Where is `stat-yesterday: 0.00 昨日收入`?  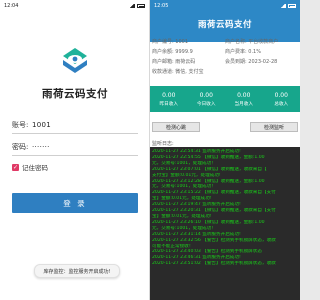
stat-yesterday: 0.00 昨日收入 is located at coordinates (169, 99).